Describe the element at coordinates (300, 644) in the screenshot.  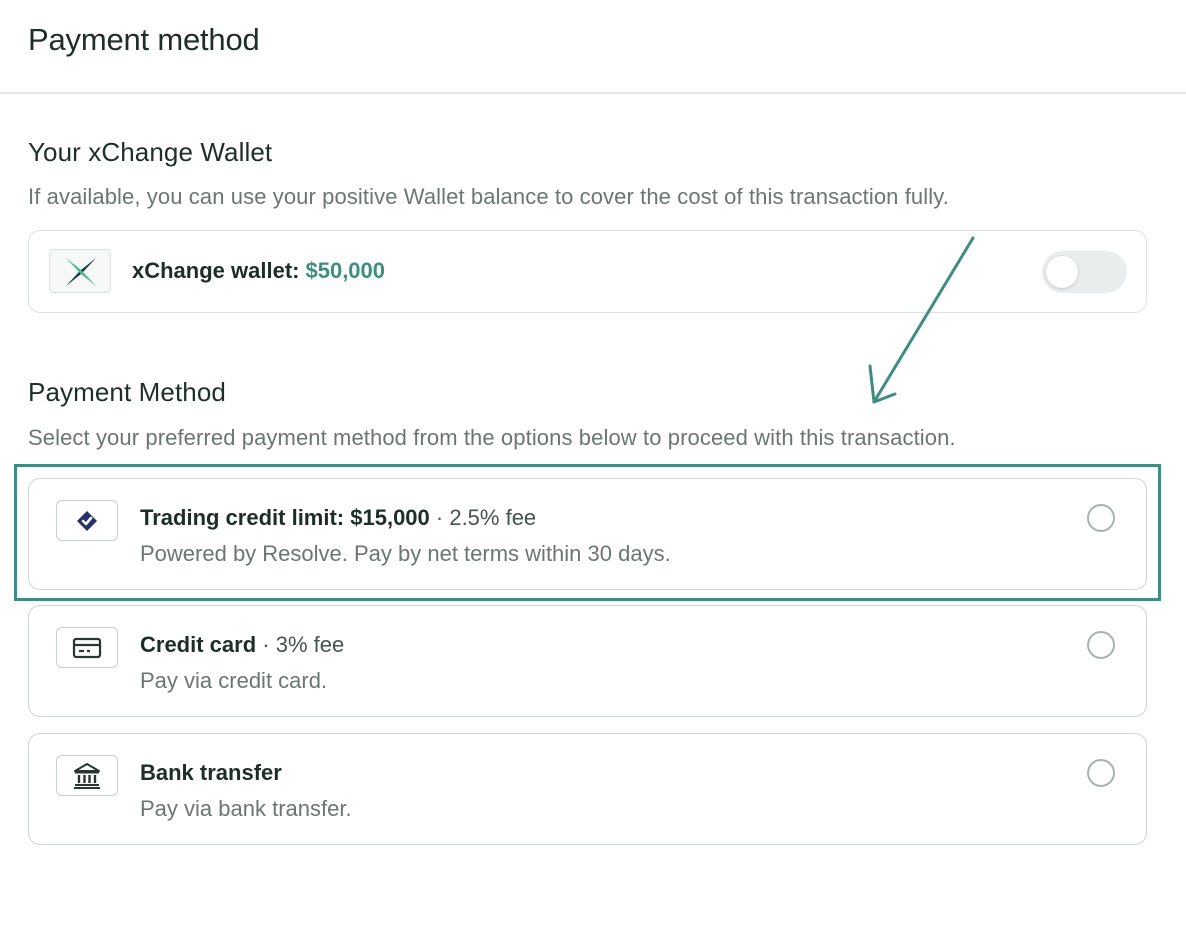
I see `option-fee: · 3% fee` at that location.